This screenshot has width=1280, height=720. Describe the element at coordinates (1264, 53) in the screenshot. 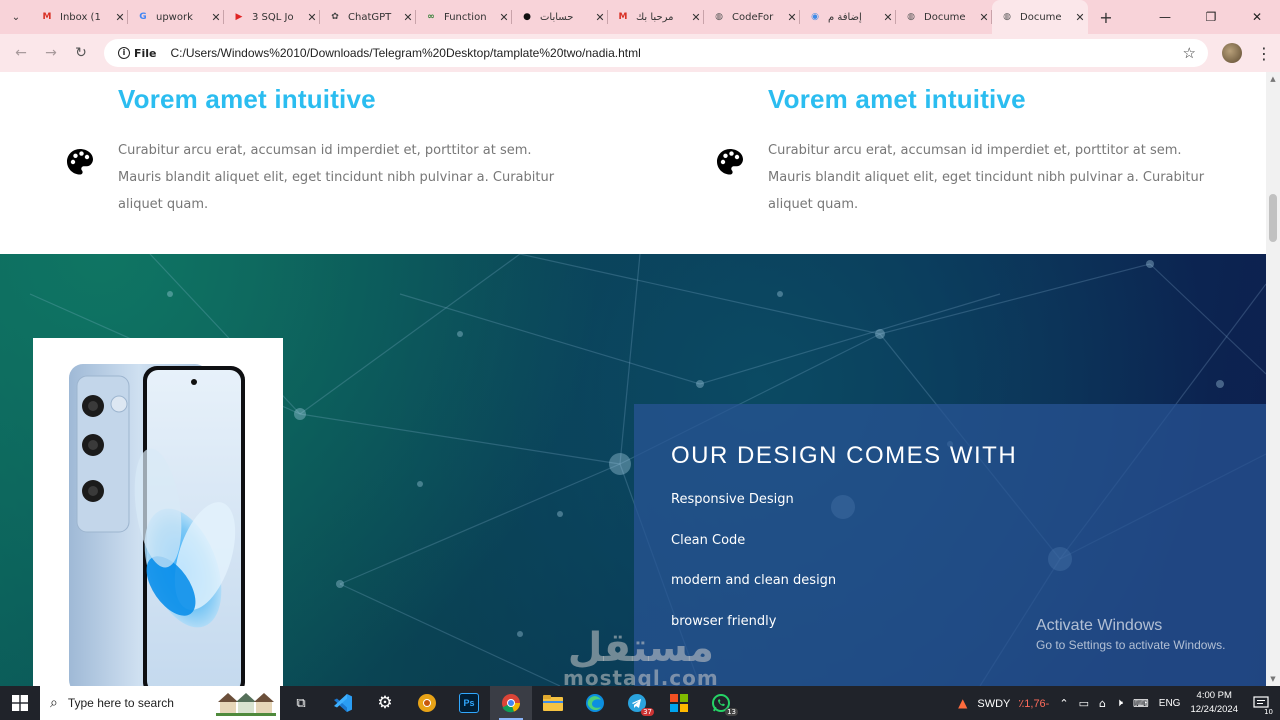

I see `menu-kebab-icon: ⋮` at that location.